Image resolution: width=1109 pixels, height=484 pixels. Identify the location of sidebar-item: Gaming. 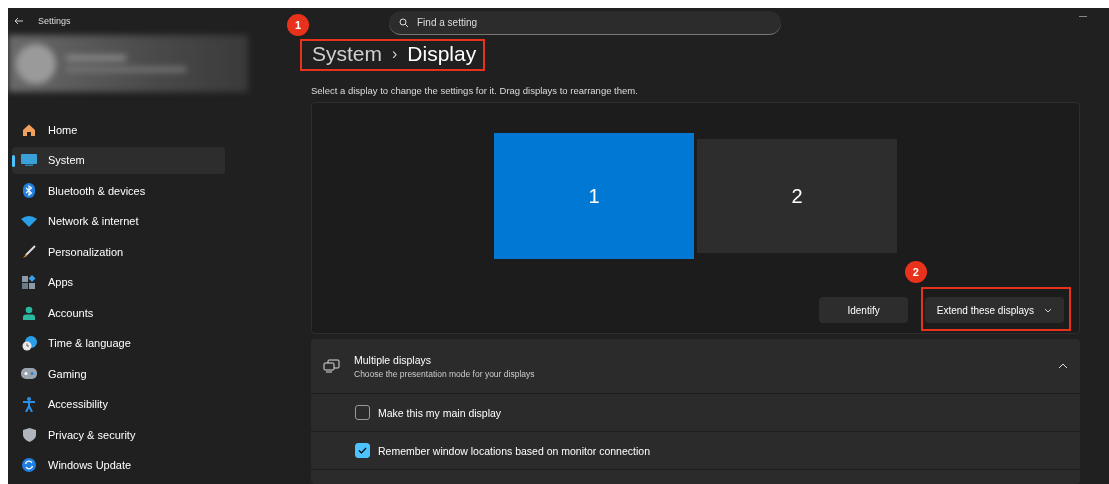
(118, 373).